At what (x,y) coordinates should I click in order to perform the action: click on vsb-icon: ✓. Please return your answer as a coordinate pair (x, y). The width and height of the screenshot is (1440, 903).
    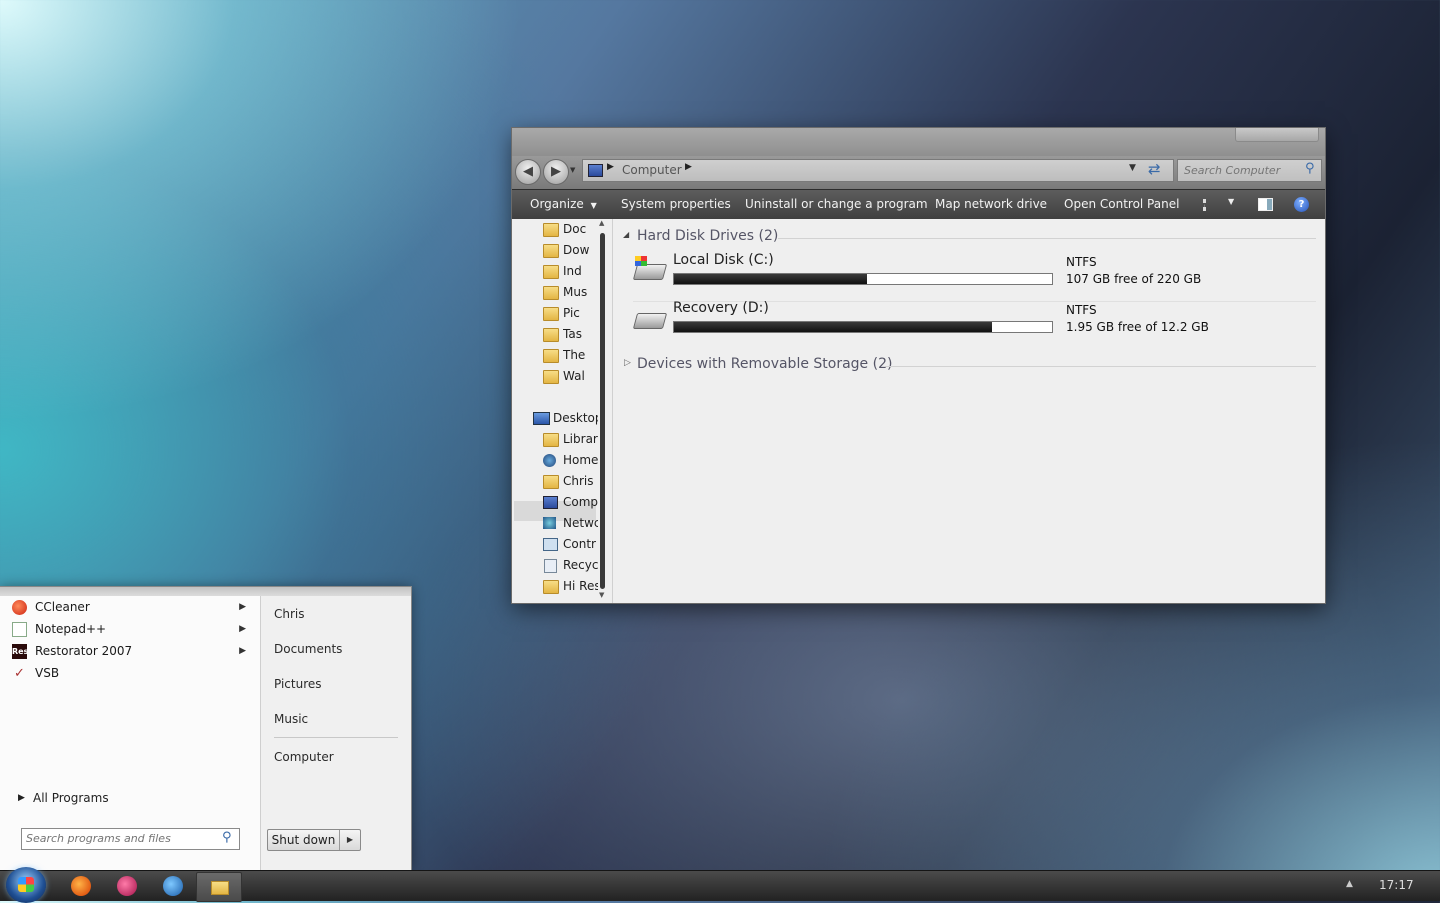
    Looking at the image, I should click on (19, 673).